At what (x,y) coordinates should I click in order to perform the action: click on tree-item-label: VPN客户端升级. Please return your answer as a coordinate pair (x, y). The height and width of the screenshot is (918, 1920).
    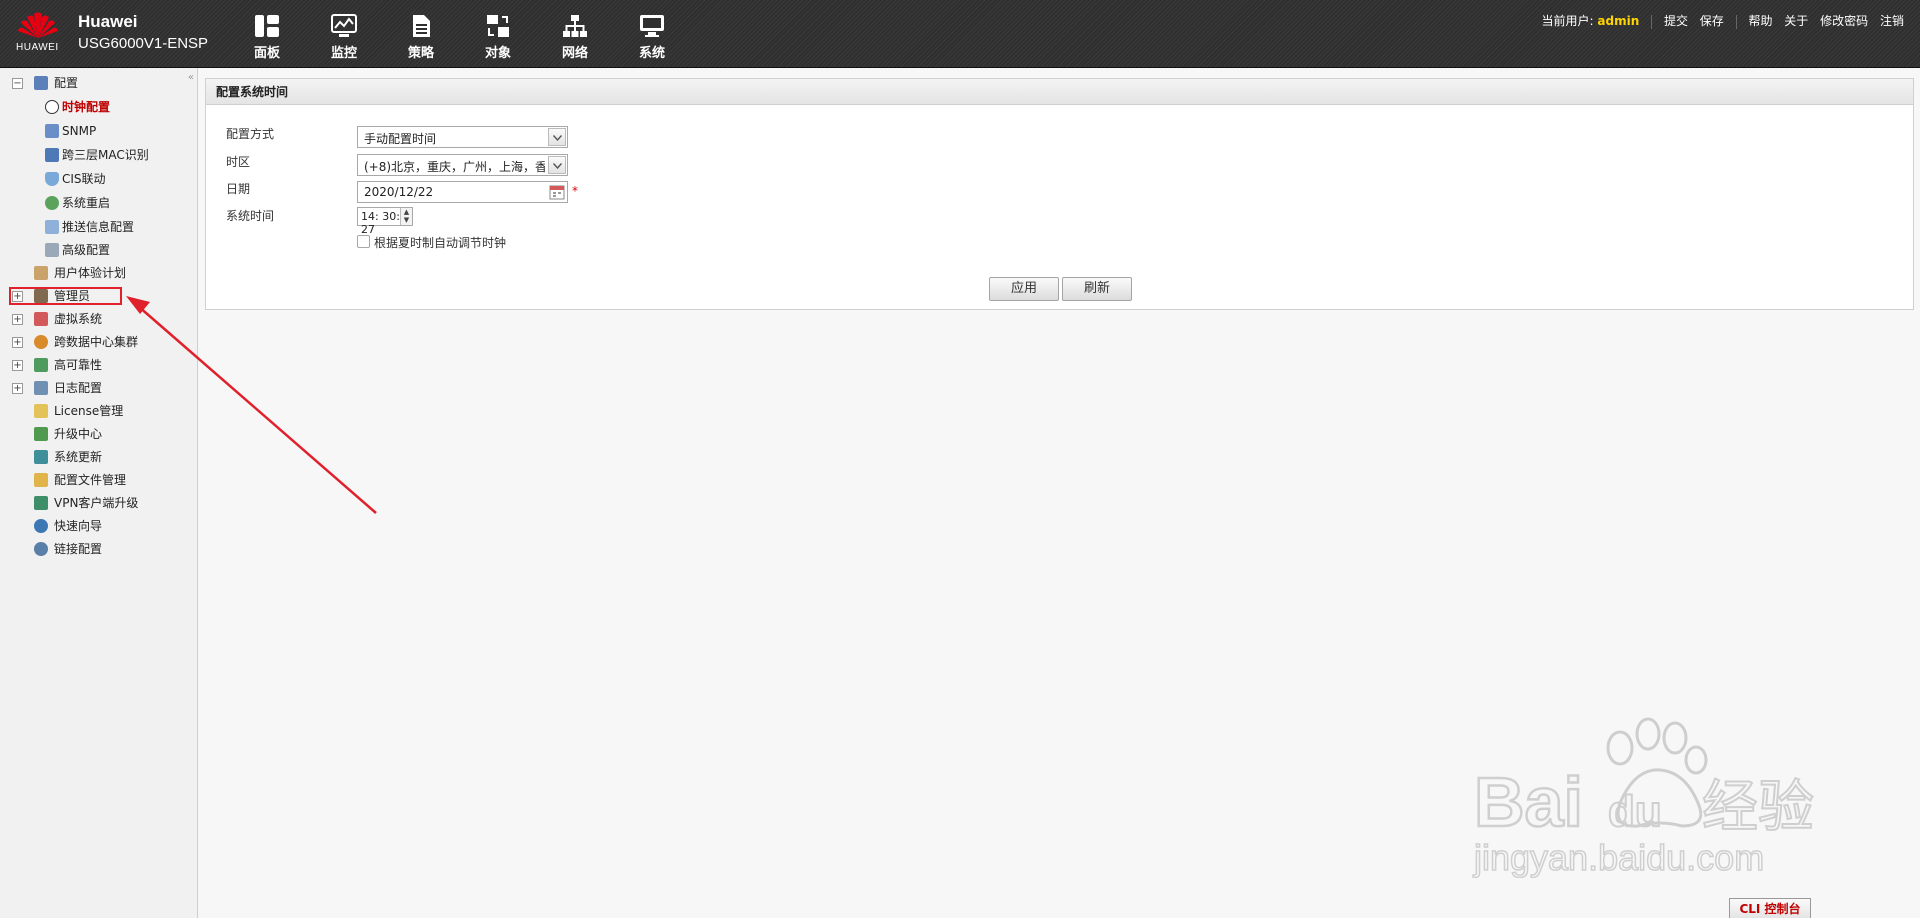
    Looking at the image, I should click on (96, 503).